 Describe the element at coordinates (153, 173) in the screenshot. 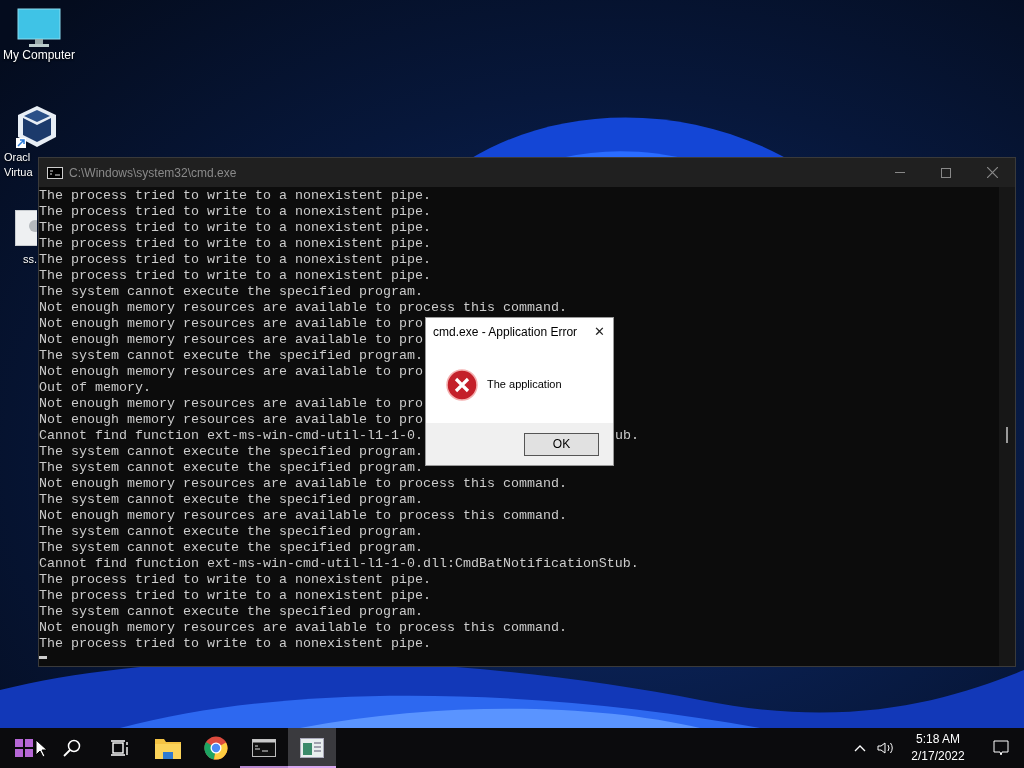

I see `window-title: C:\Windows\system32\cmd.exe` at that location.